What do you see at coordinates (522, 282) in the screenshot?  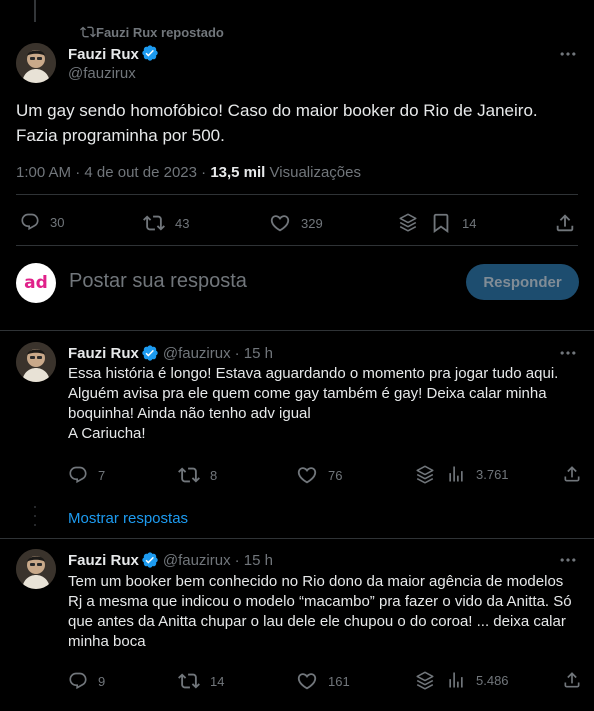 I see `responder-button: Responder` at bounding box center [522, 282].